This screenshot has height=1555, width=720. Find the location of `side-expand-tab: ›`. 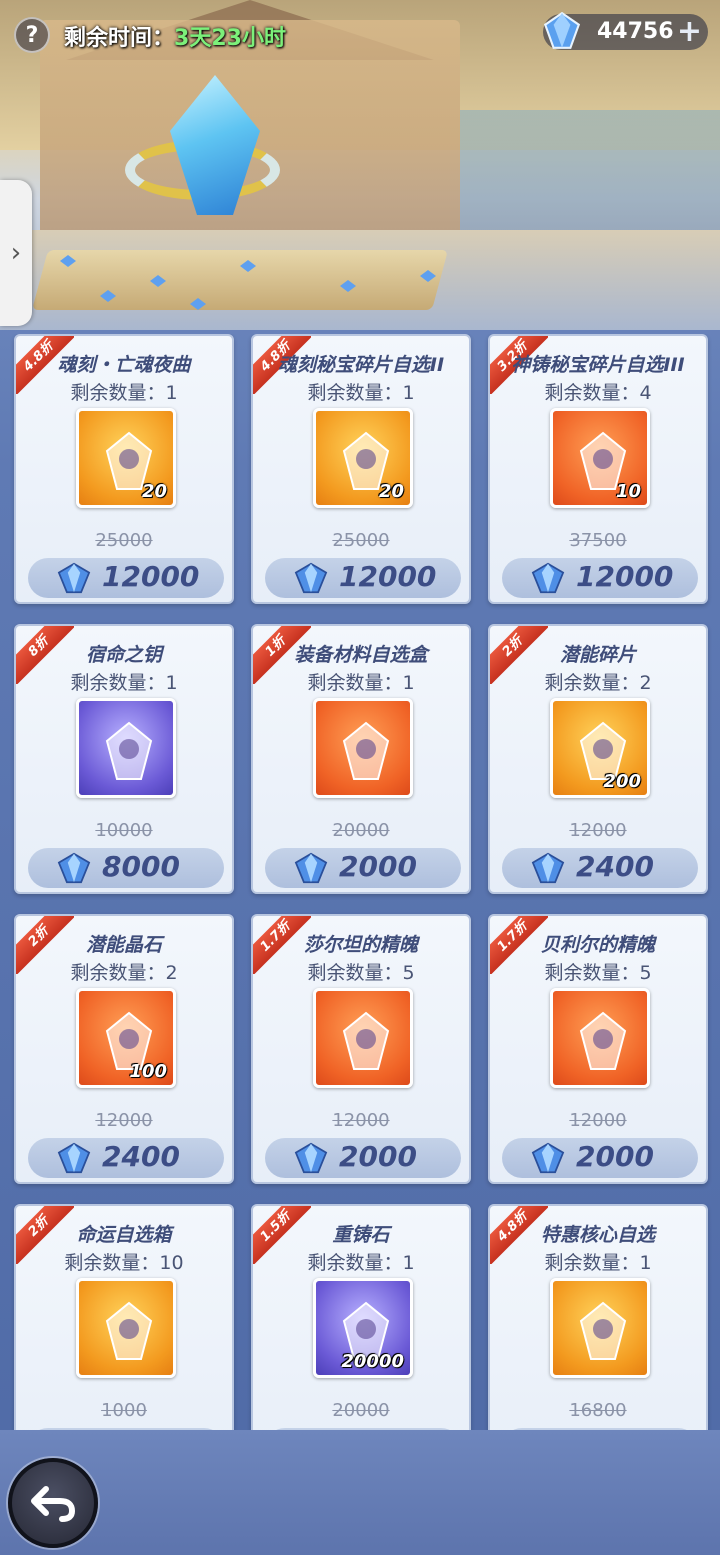

side-expand-tab: › is located at coordinates (16, 253).